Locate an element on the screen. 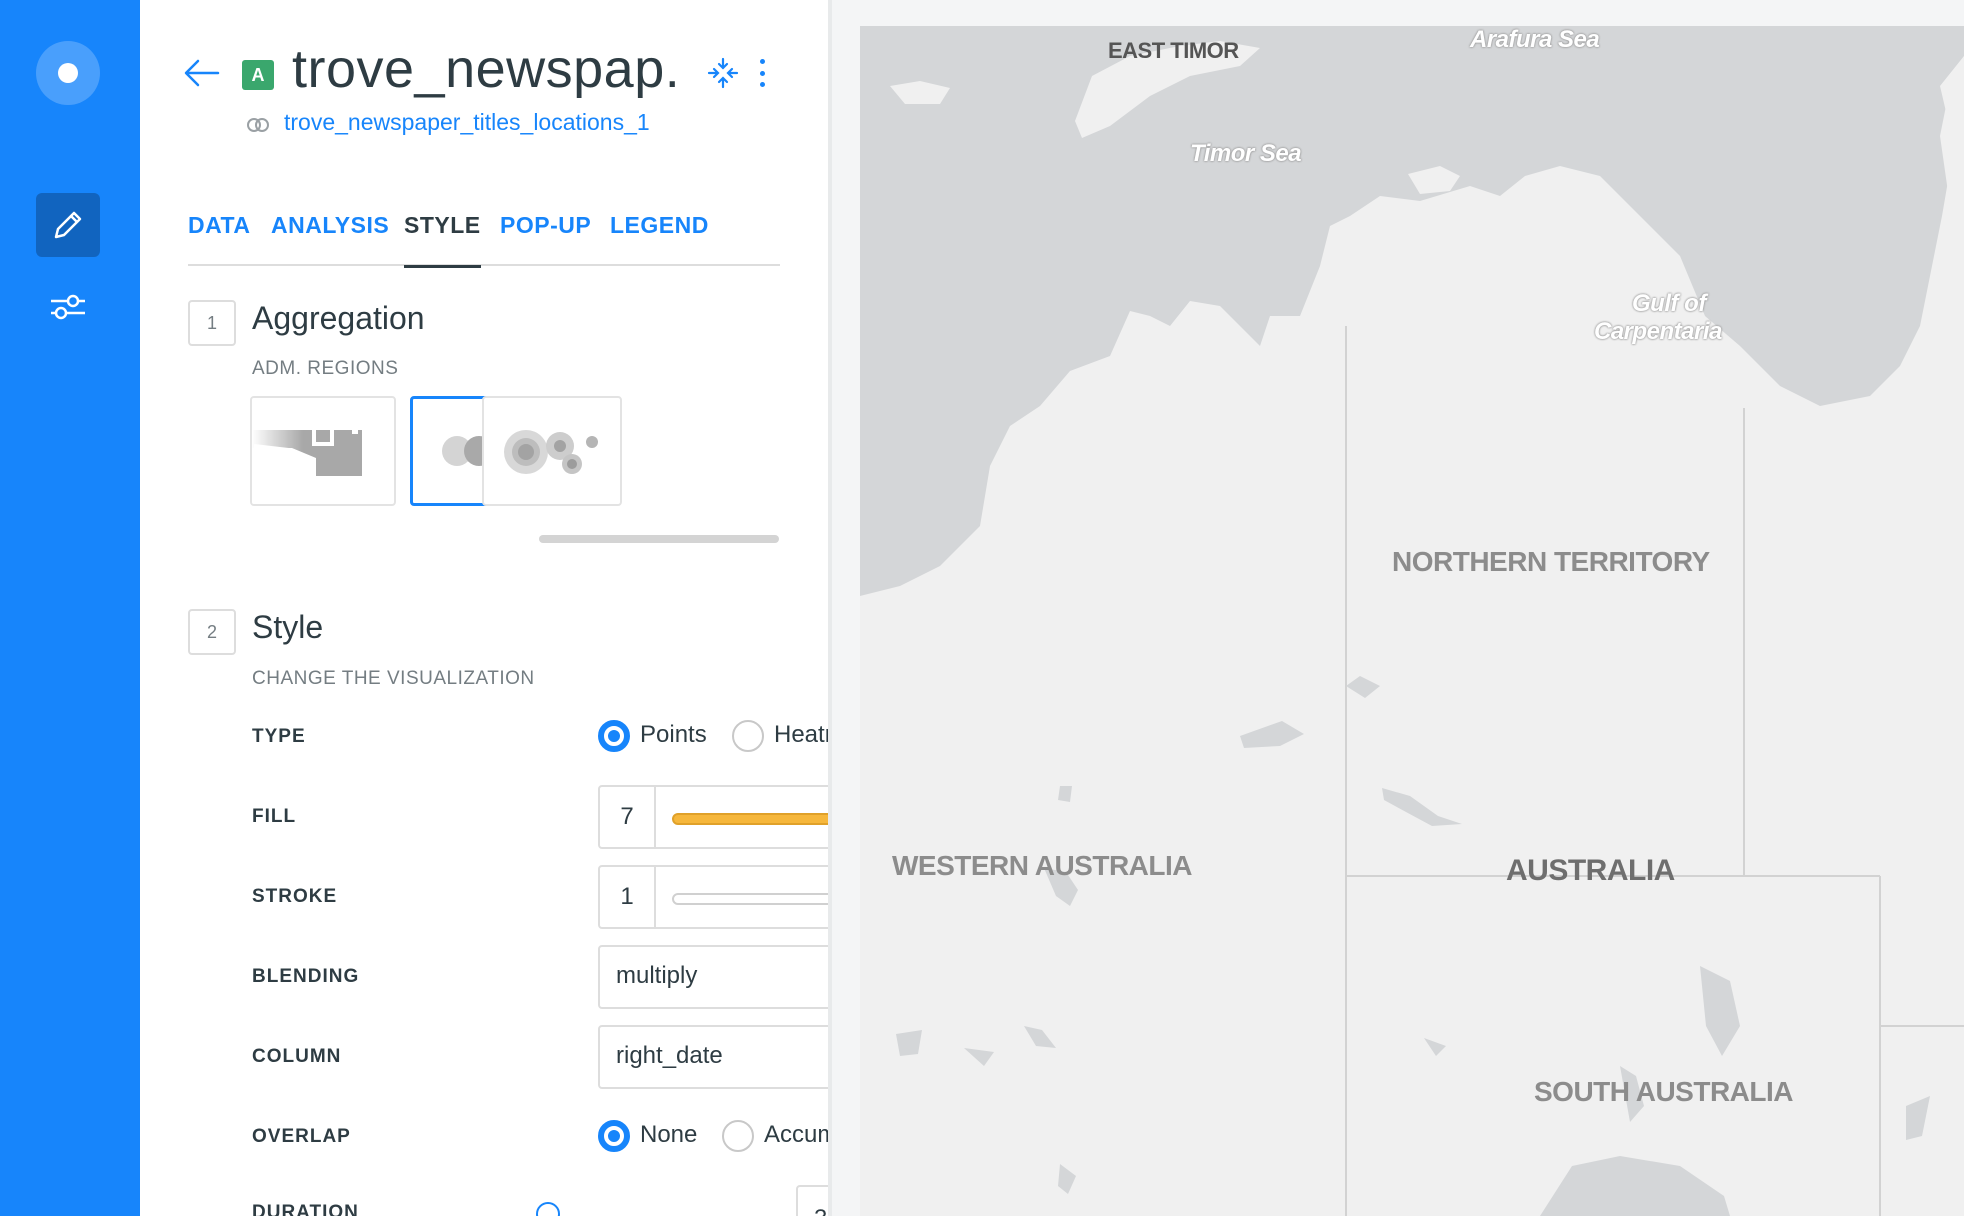 This screenshot has width=1964, height=1216. aggregation-option-polygons is located at coordinates (323, 451).